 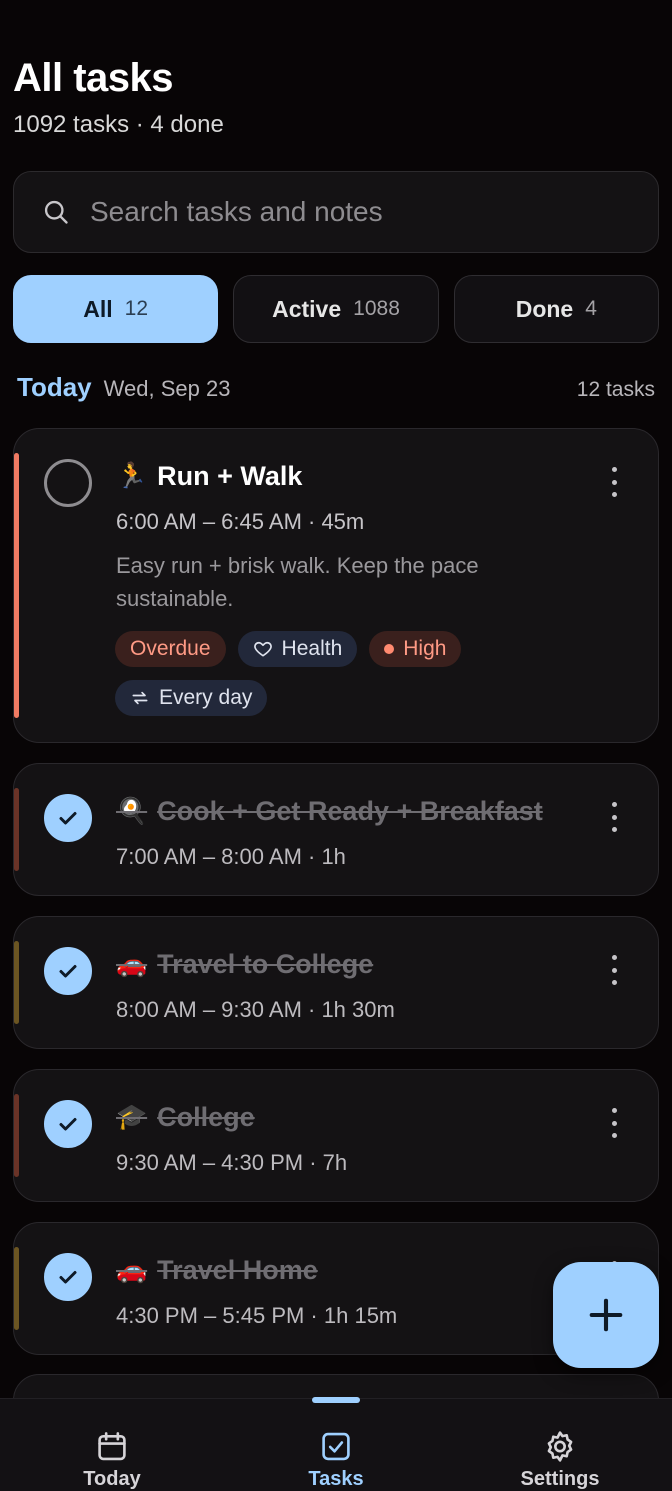 What do you see at coordinates (98, 308) in the screenshot?
I see `filter-label: All` at bounding box center [98, 308].